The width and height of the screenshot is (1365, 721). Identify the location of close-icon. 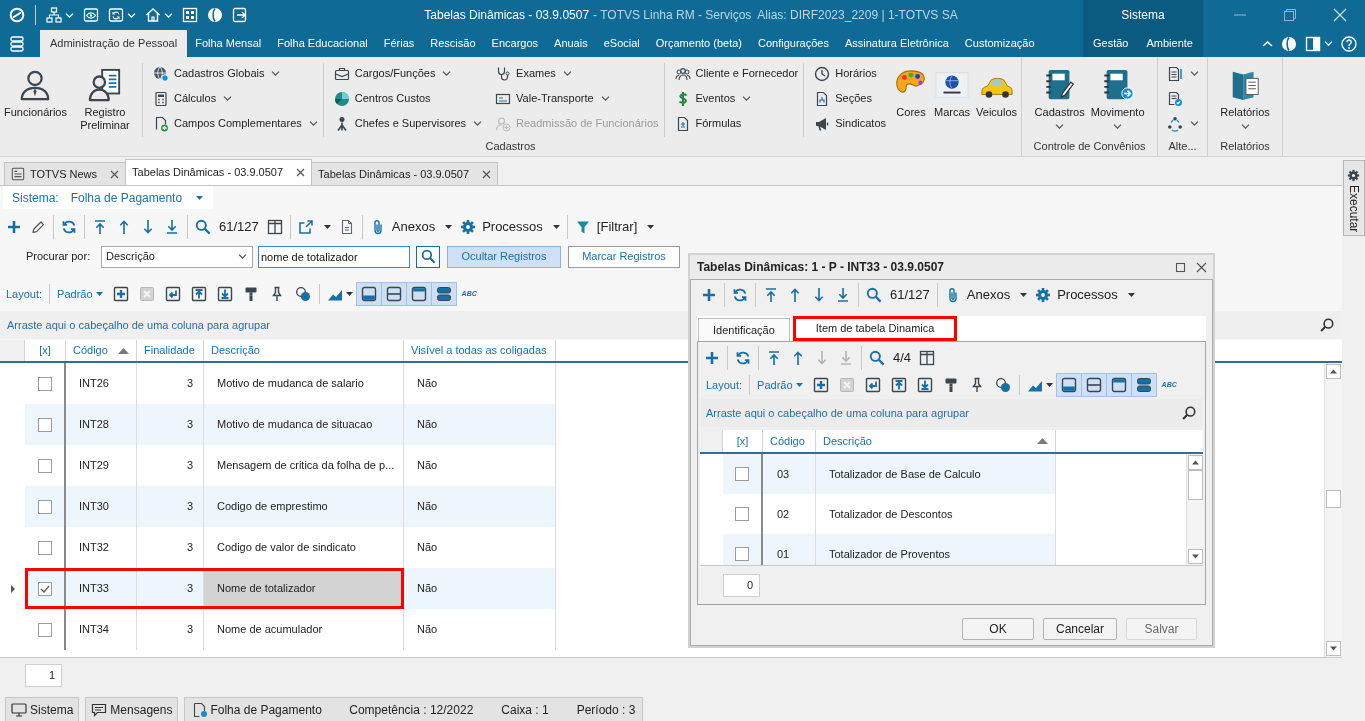
(1201, 267).